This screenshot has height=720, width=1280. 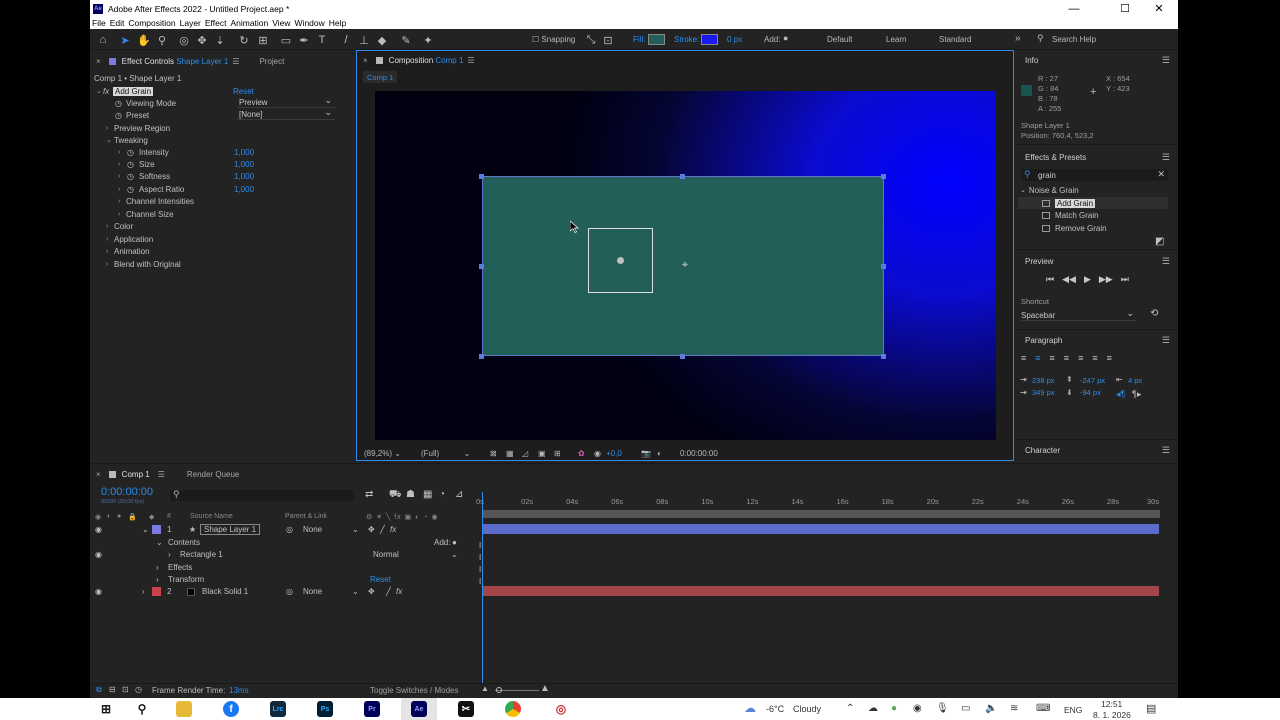 I want to click on roto-brush-icon: ✎, so click(x=406, y=40).